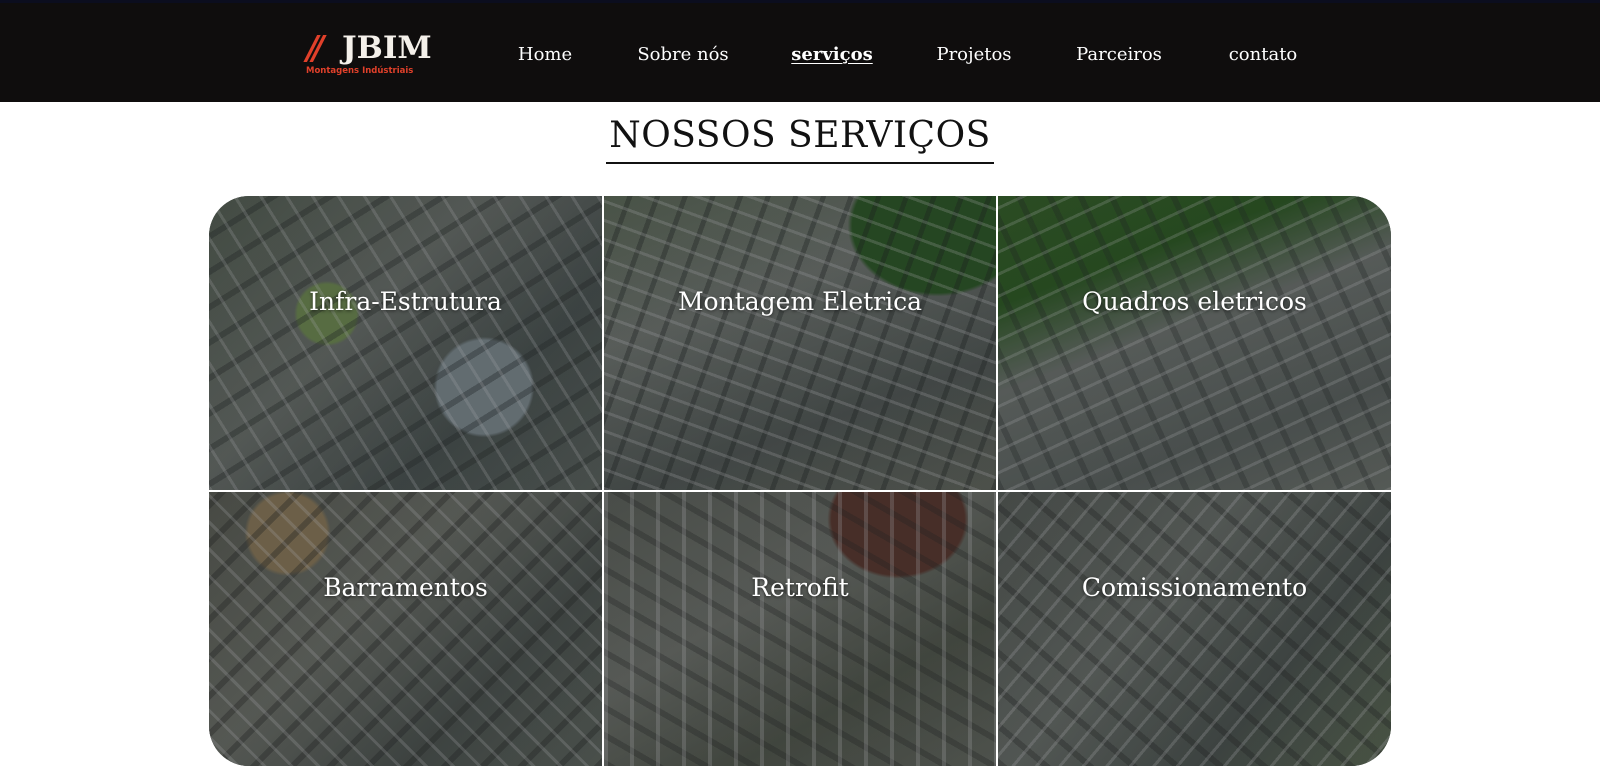 The height and width of the screenshot is (766, 1600). I want to click on title-underline, so click(800, 163).